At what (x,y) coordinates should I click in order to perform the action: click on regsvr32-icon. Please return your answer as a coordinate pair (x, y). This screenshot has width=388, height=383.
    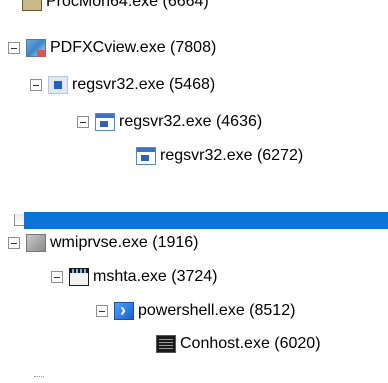
    Looking at the image, I should click on (58, 85).